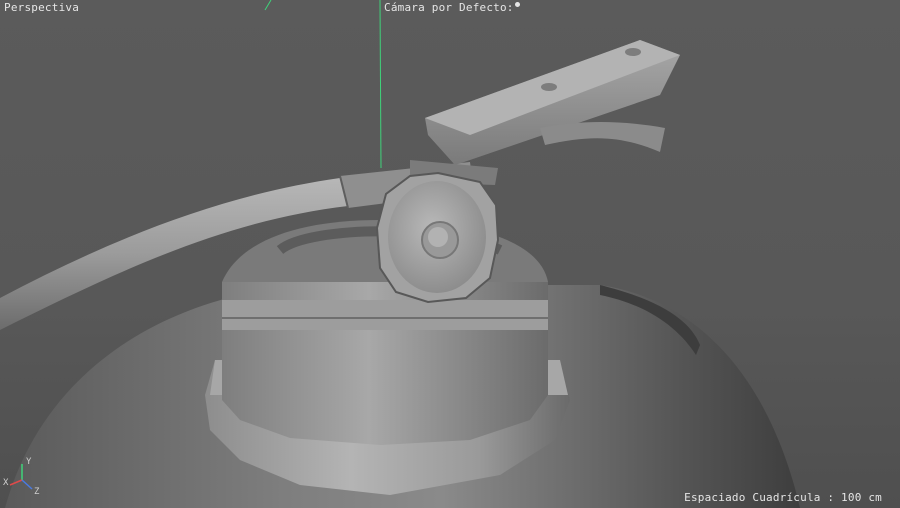 Image resolution: width=900 pixels, height=508 pixels. Describe the element at coordinates (41, 7) in the screenshot. I see `view-name-label: Perspectiva` at that location.